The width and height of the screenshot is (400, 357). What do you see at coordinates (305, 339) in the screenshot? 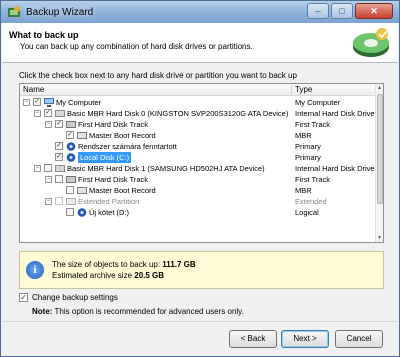
I see `next-button: Next >` at bounding box center [305, 339].